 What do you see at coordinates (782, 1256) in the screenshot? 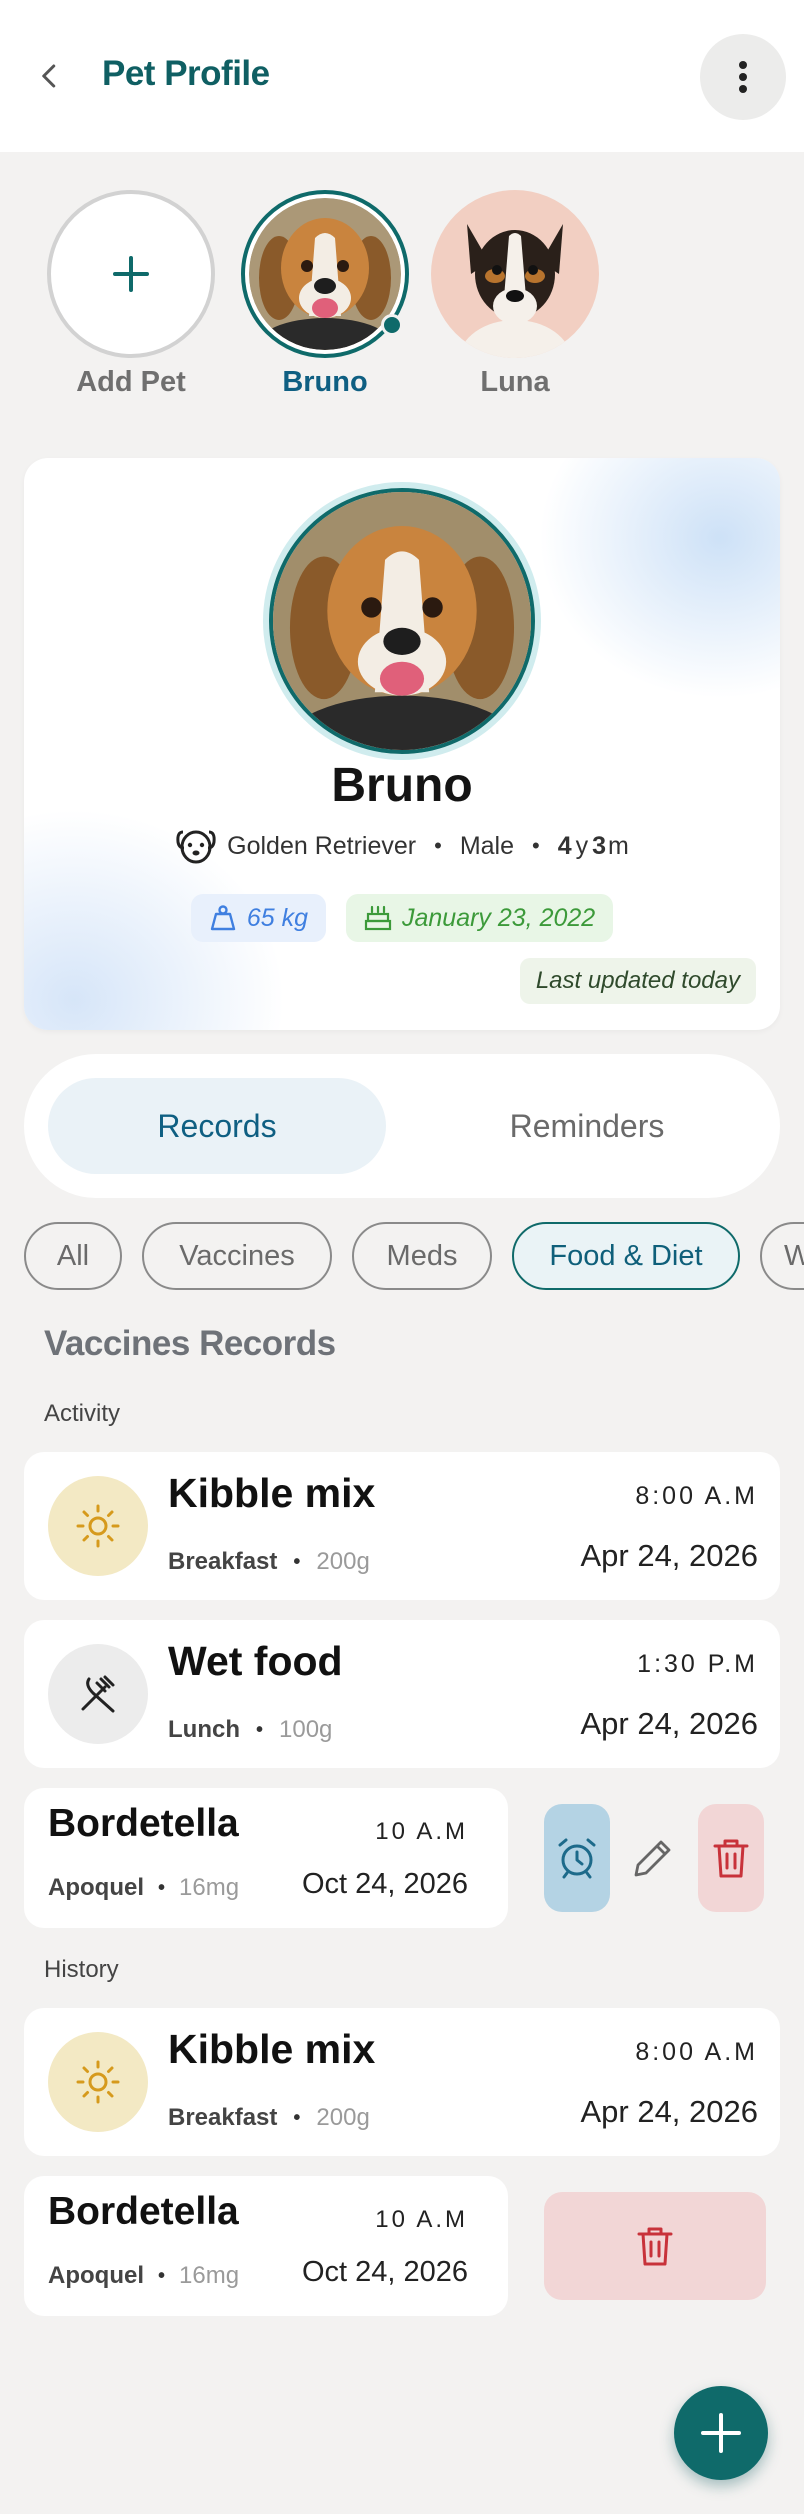
I see `filter-more: W` at bounding box center [782, 1256].